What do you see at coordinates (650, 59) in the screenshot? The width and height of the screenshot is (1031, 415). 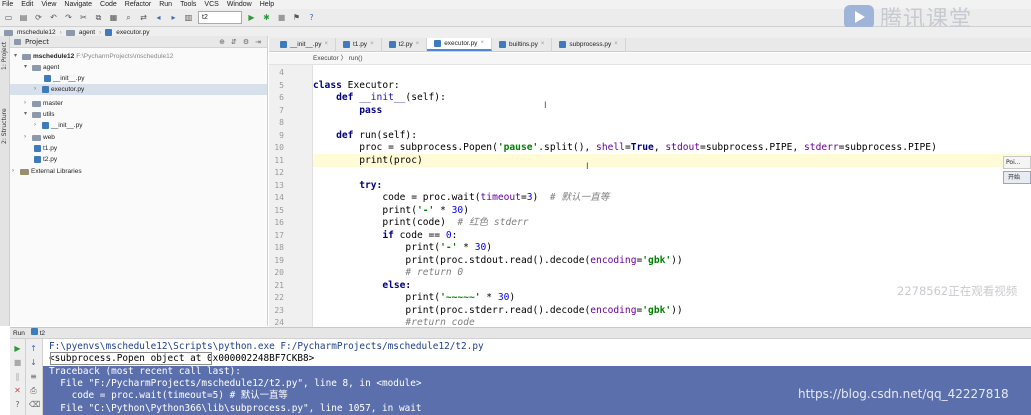 I see `editor-breadcrumb: Executor 〉 run()` at bounding box center [650, 59].